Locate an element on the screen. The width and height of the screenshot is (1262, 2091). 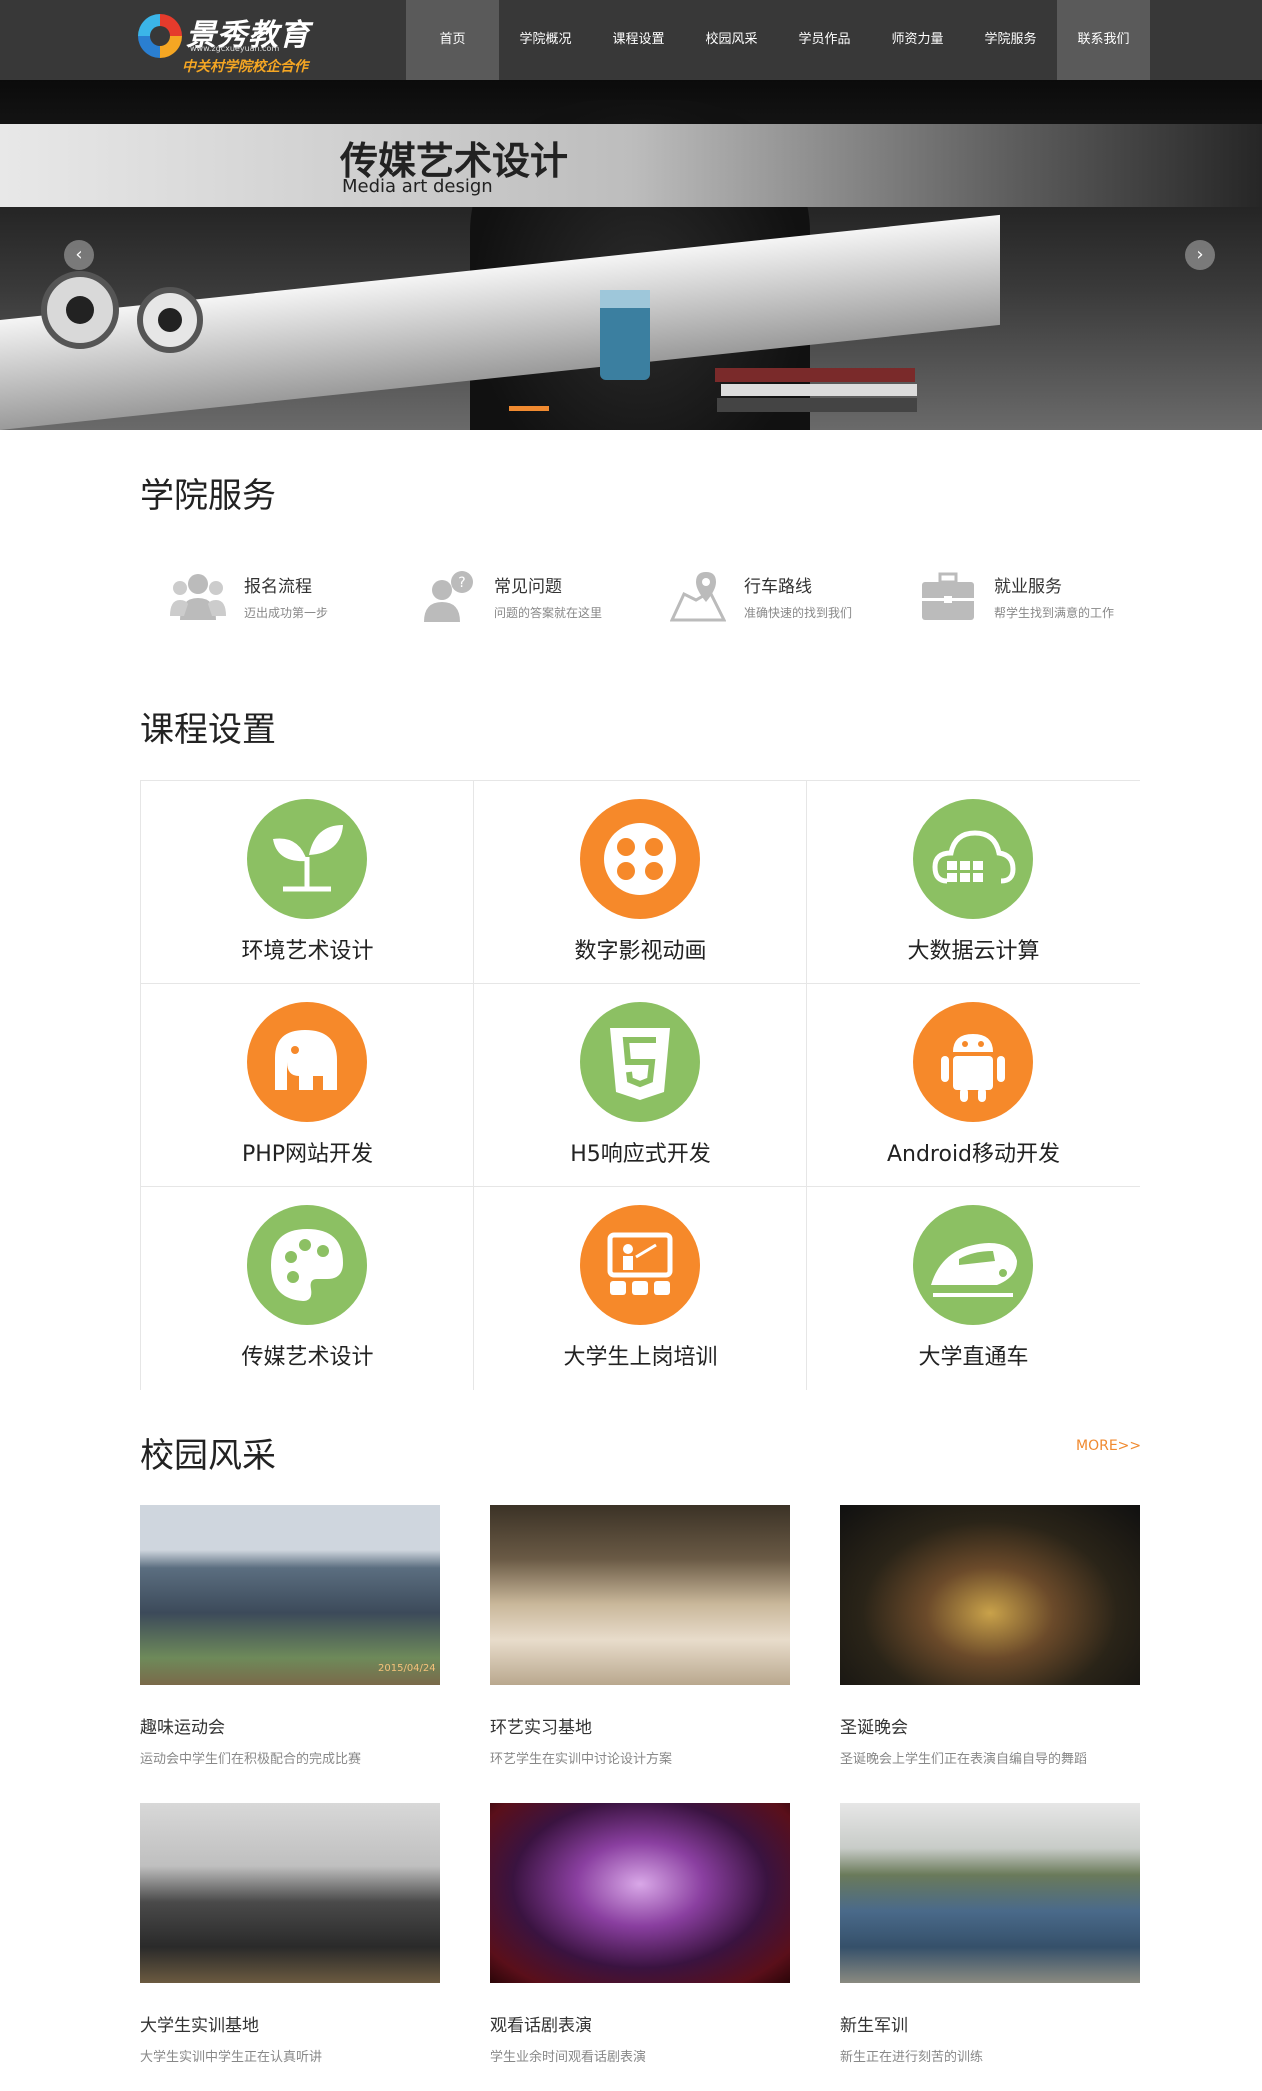
campus-card-desc: 环艺学生在实训中讨论设计方案 is located at coordinates (581, 1759).